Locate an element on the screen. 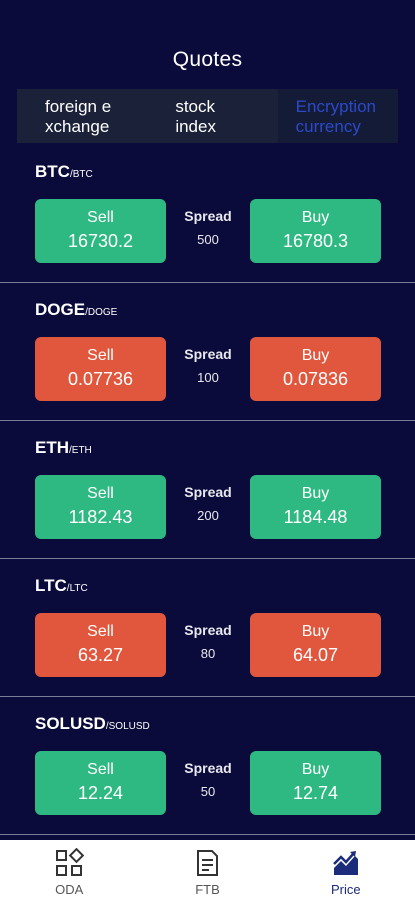 The image size is (415, 900). nav-oda: ODA is located at coordinates (69, 870).